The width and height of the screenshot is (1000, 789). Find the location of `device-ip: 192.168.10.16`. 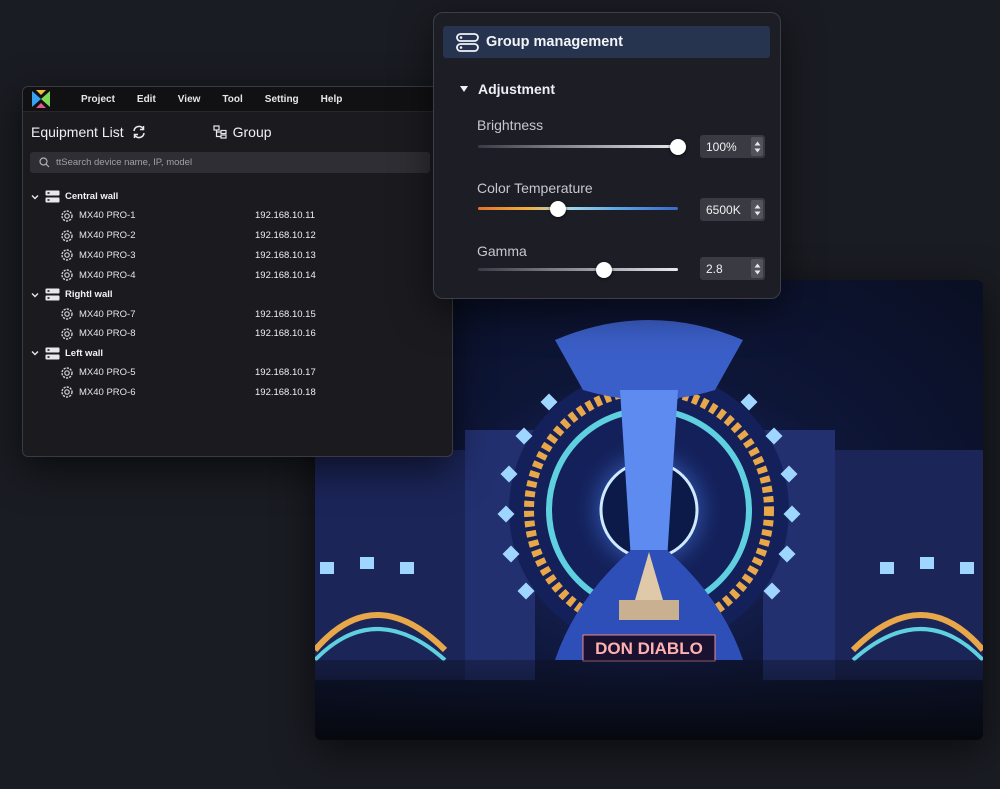

device-ip: 192.168.10.16 is located at coordinates (285, 334).